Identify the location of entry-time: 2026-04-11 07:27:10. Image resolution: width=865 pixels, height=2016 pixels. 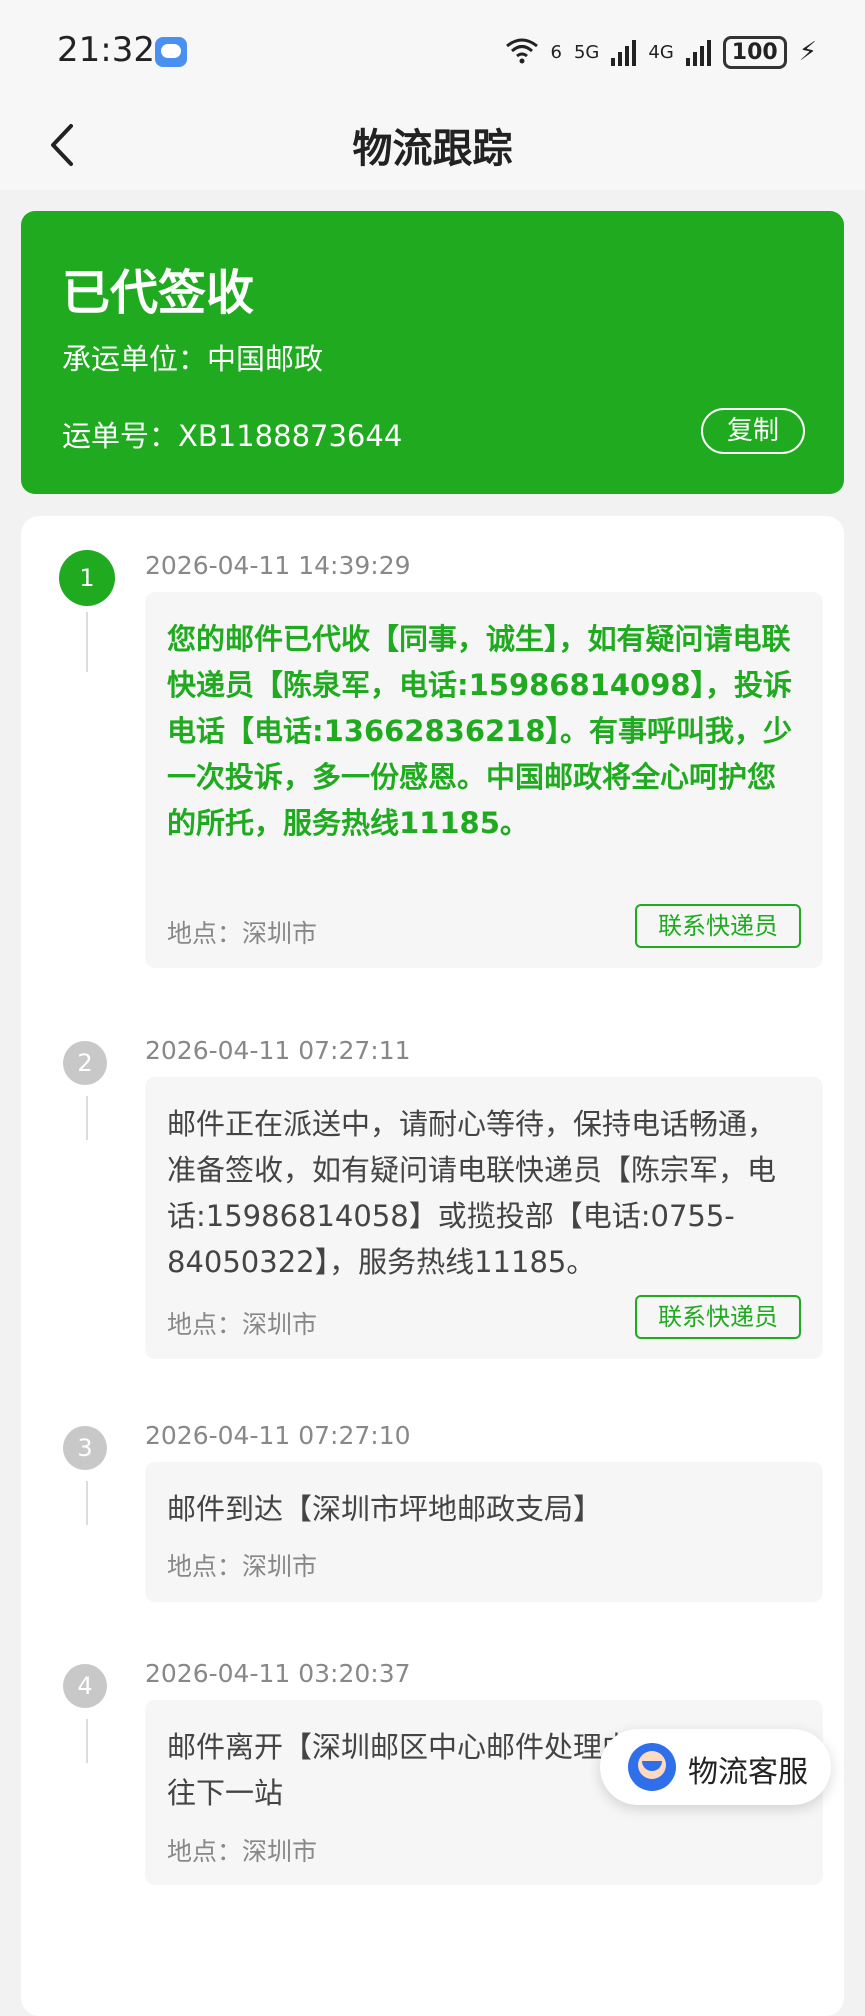
(278, 1435).